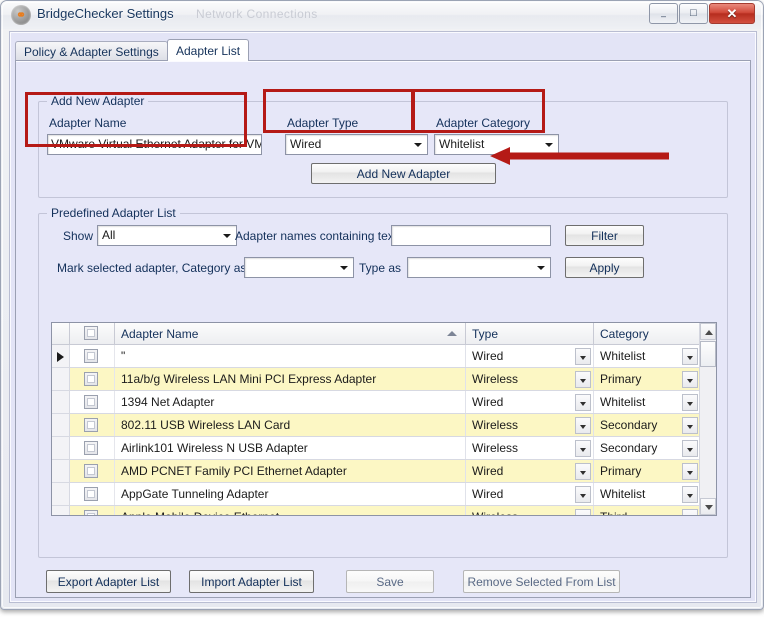 This screenshot has height=619, width=764. Describe the element at coordinates (290, 494) in the screenshot. I see `cell-adapter-name: AppGate Tunneling Adapter` at that location.